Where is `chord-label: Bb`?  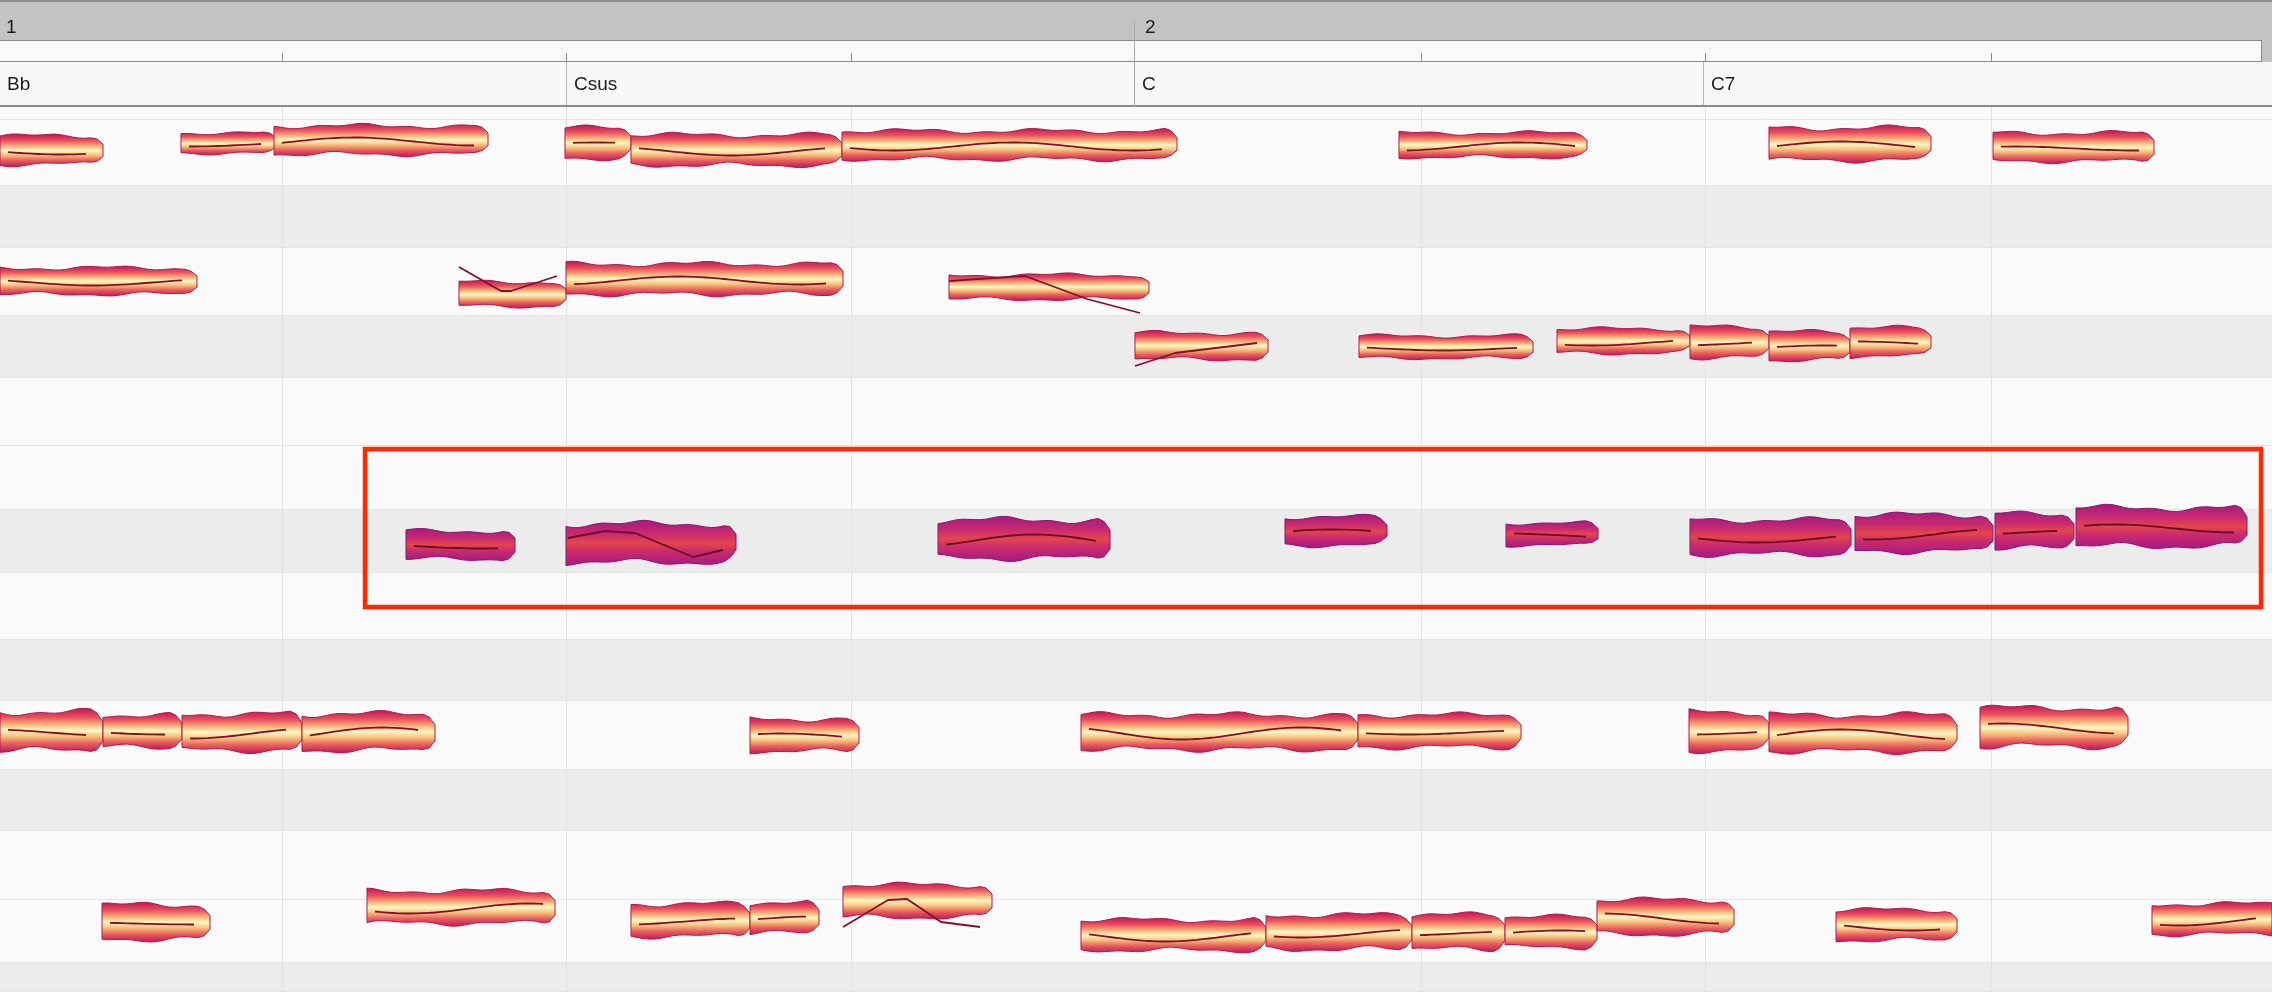 chord-label: Bb is located at coordinates (19, 83).